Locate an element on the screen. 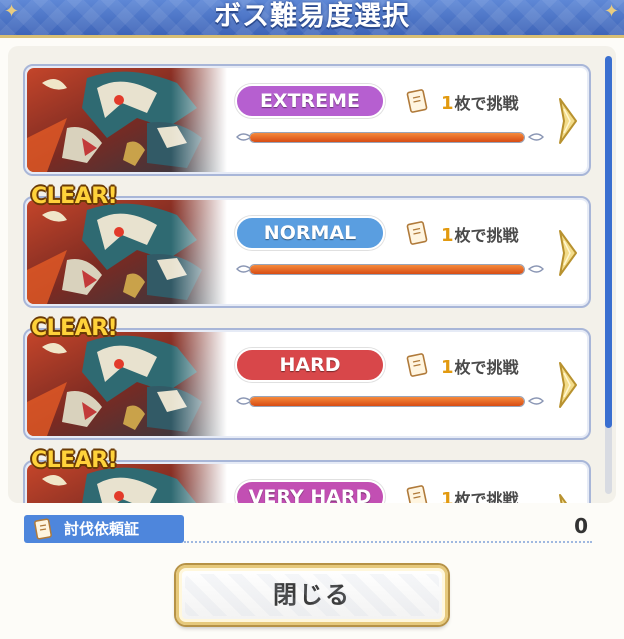 The width and height of the screenshot is (624, 639). ticket-label: 討伐依頼証 is located at coordinates (104, 529).